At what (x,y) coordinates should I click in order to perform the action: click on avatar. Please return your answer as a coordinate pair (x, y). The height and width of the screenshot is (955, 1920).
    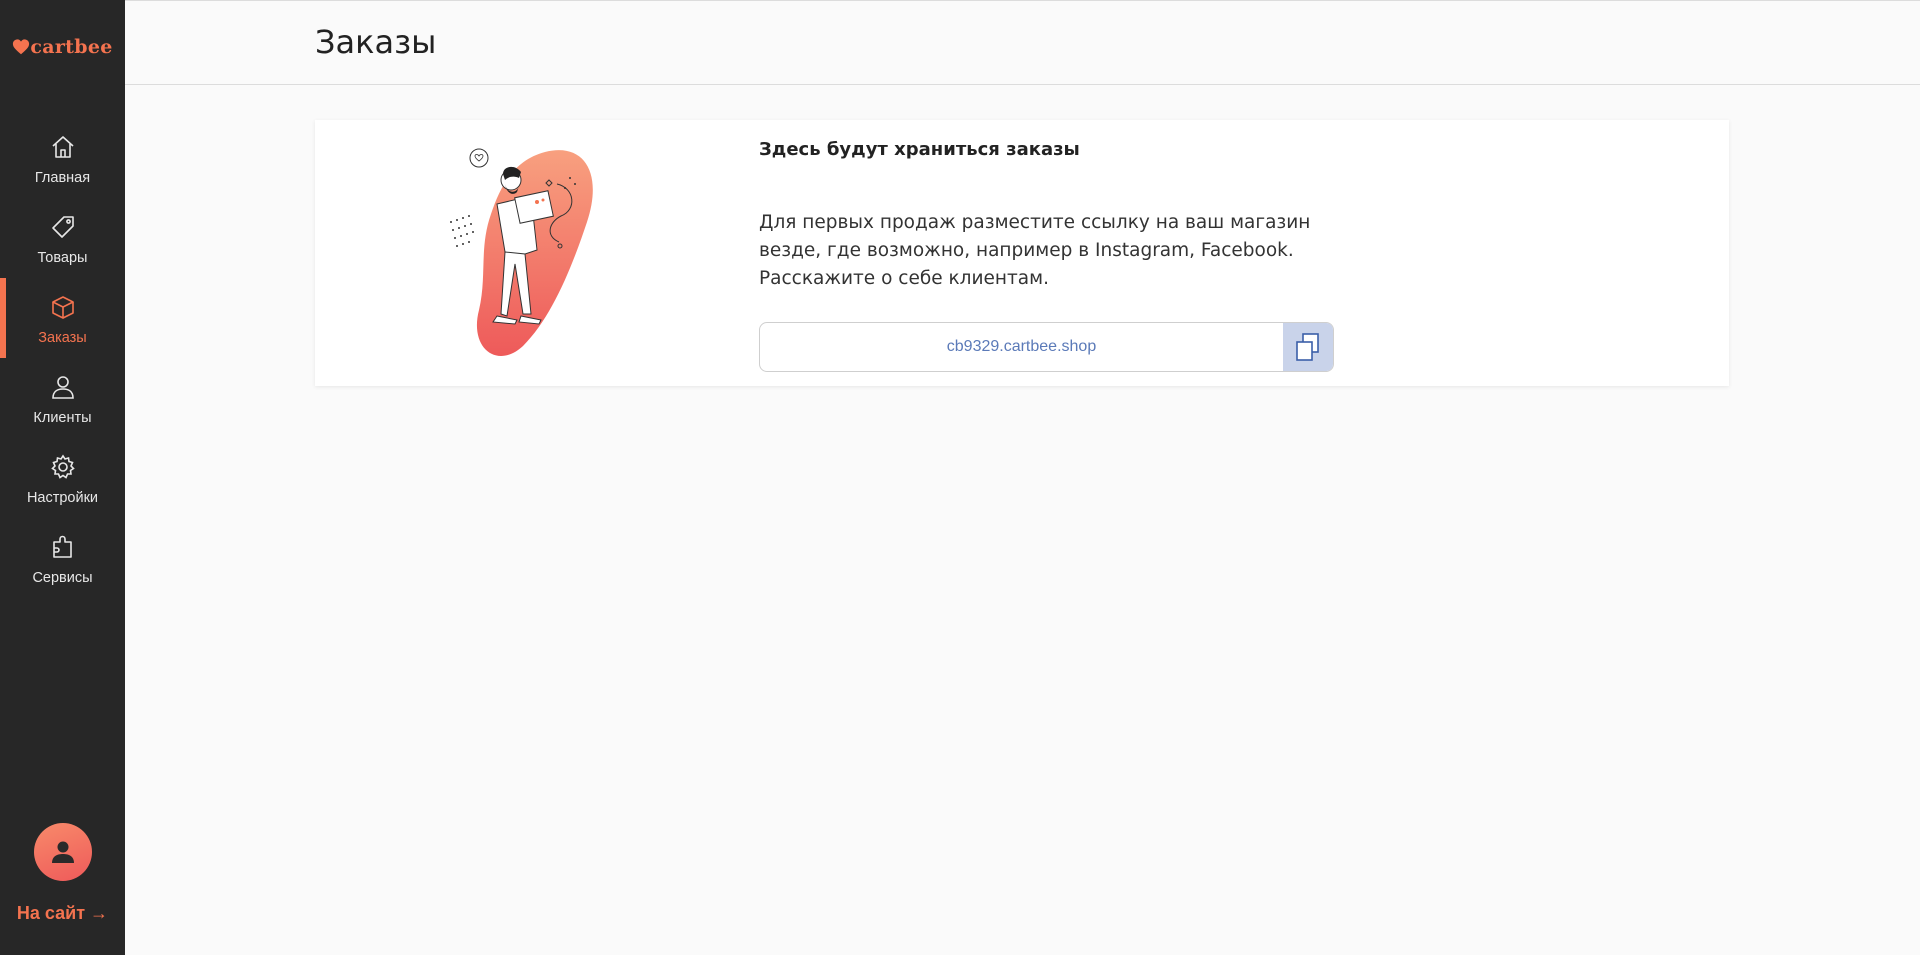
    Looking at the image, I should click on (63, 852).